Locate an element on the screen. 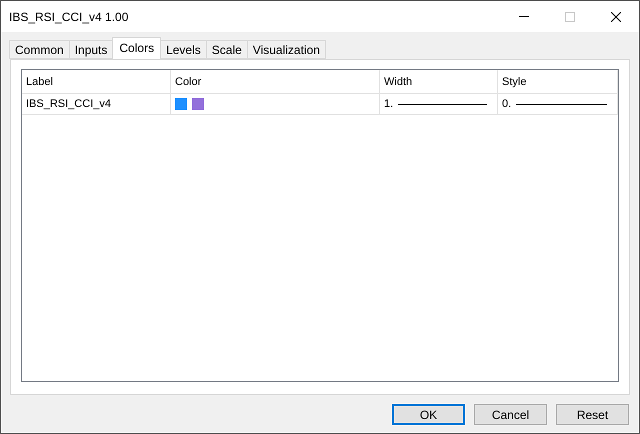 The width and height of the screenshot is (640, 434). column-header: Style is located at coordinates (558, 81).